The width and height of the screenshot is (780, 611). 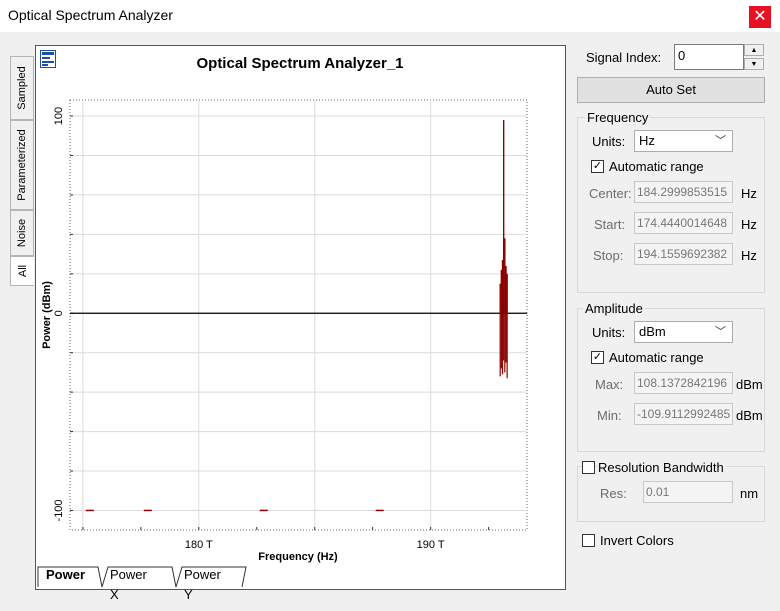 What do you see at coordinates (671, 90) in the screenshot?
I see `auto-set-button: Auto Set` at bounding box center [671, 90].